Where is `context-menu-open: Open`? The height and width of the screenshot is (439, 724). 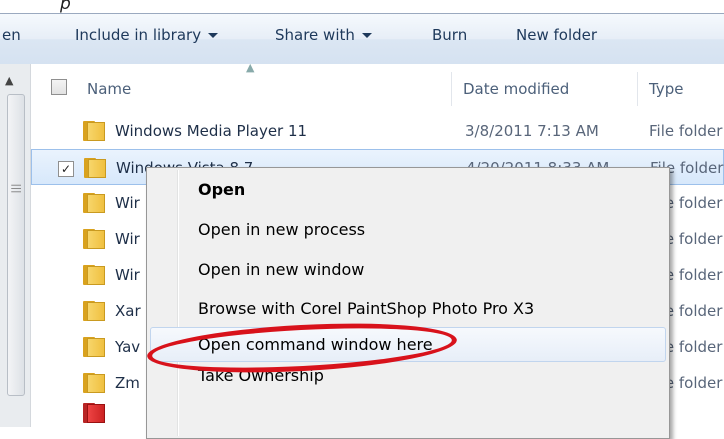 context-menu-open: Open is located at coordinates (221, 189).